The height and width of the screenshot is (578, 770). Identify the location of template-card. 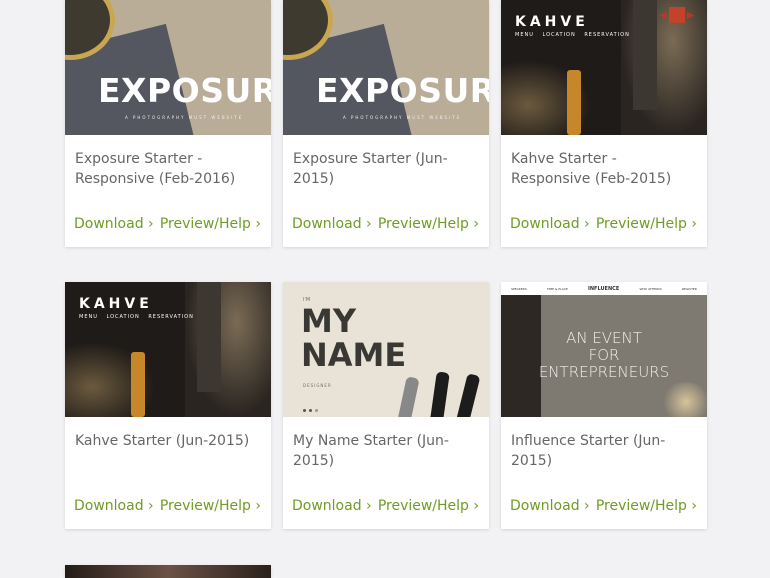
(168, 571).